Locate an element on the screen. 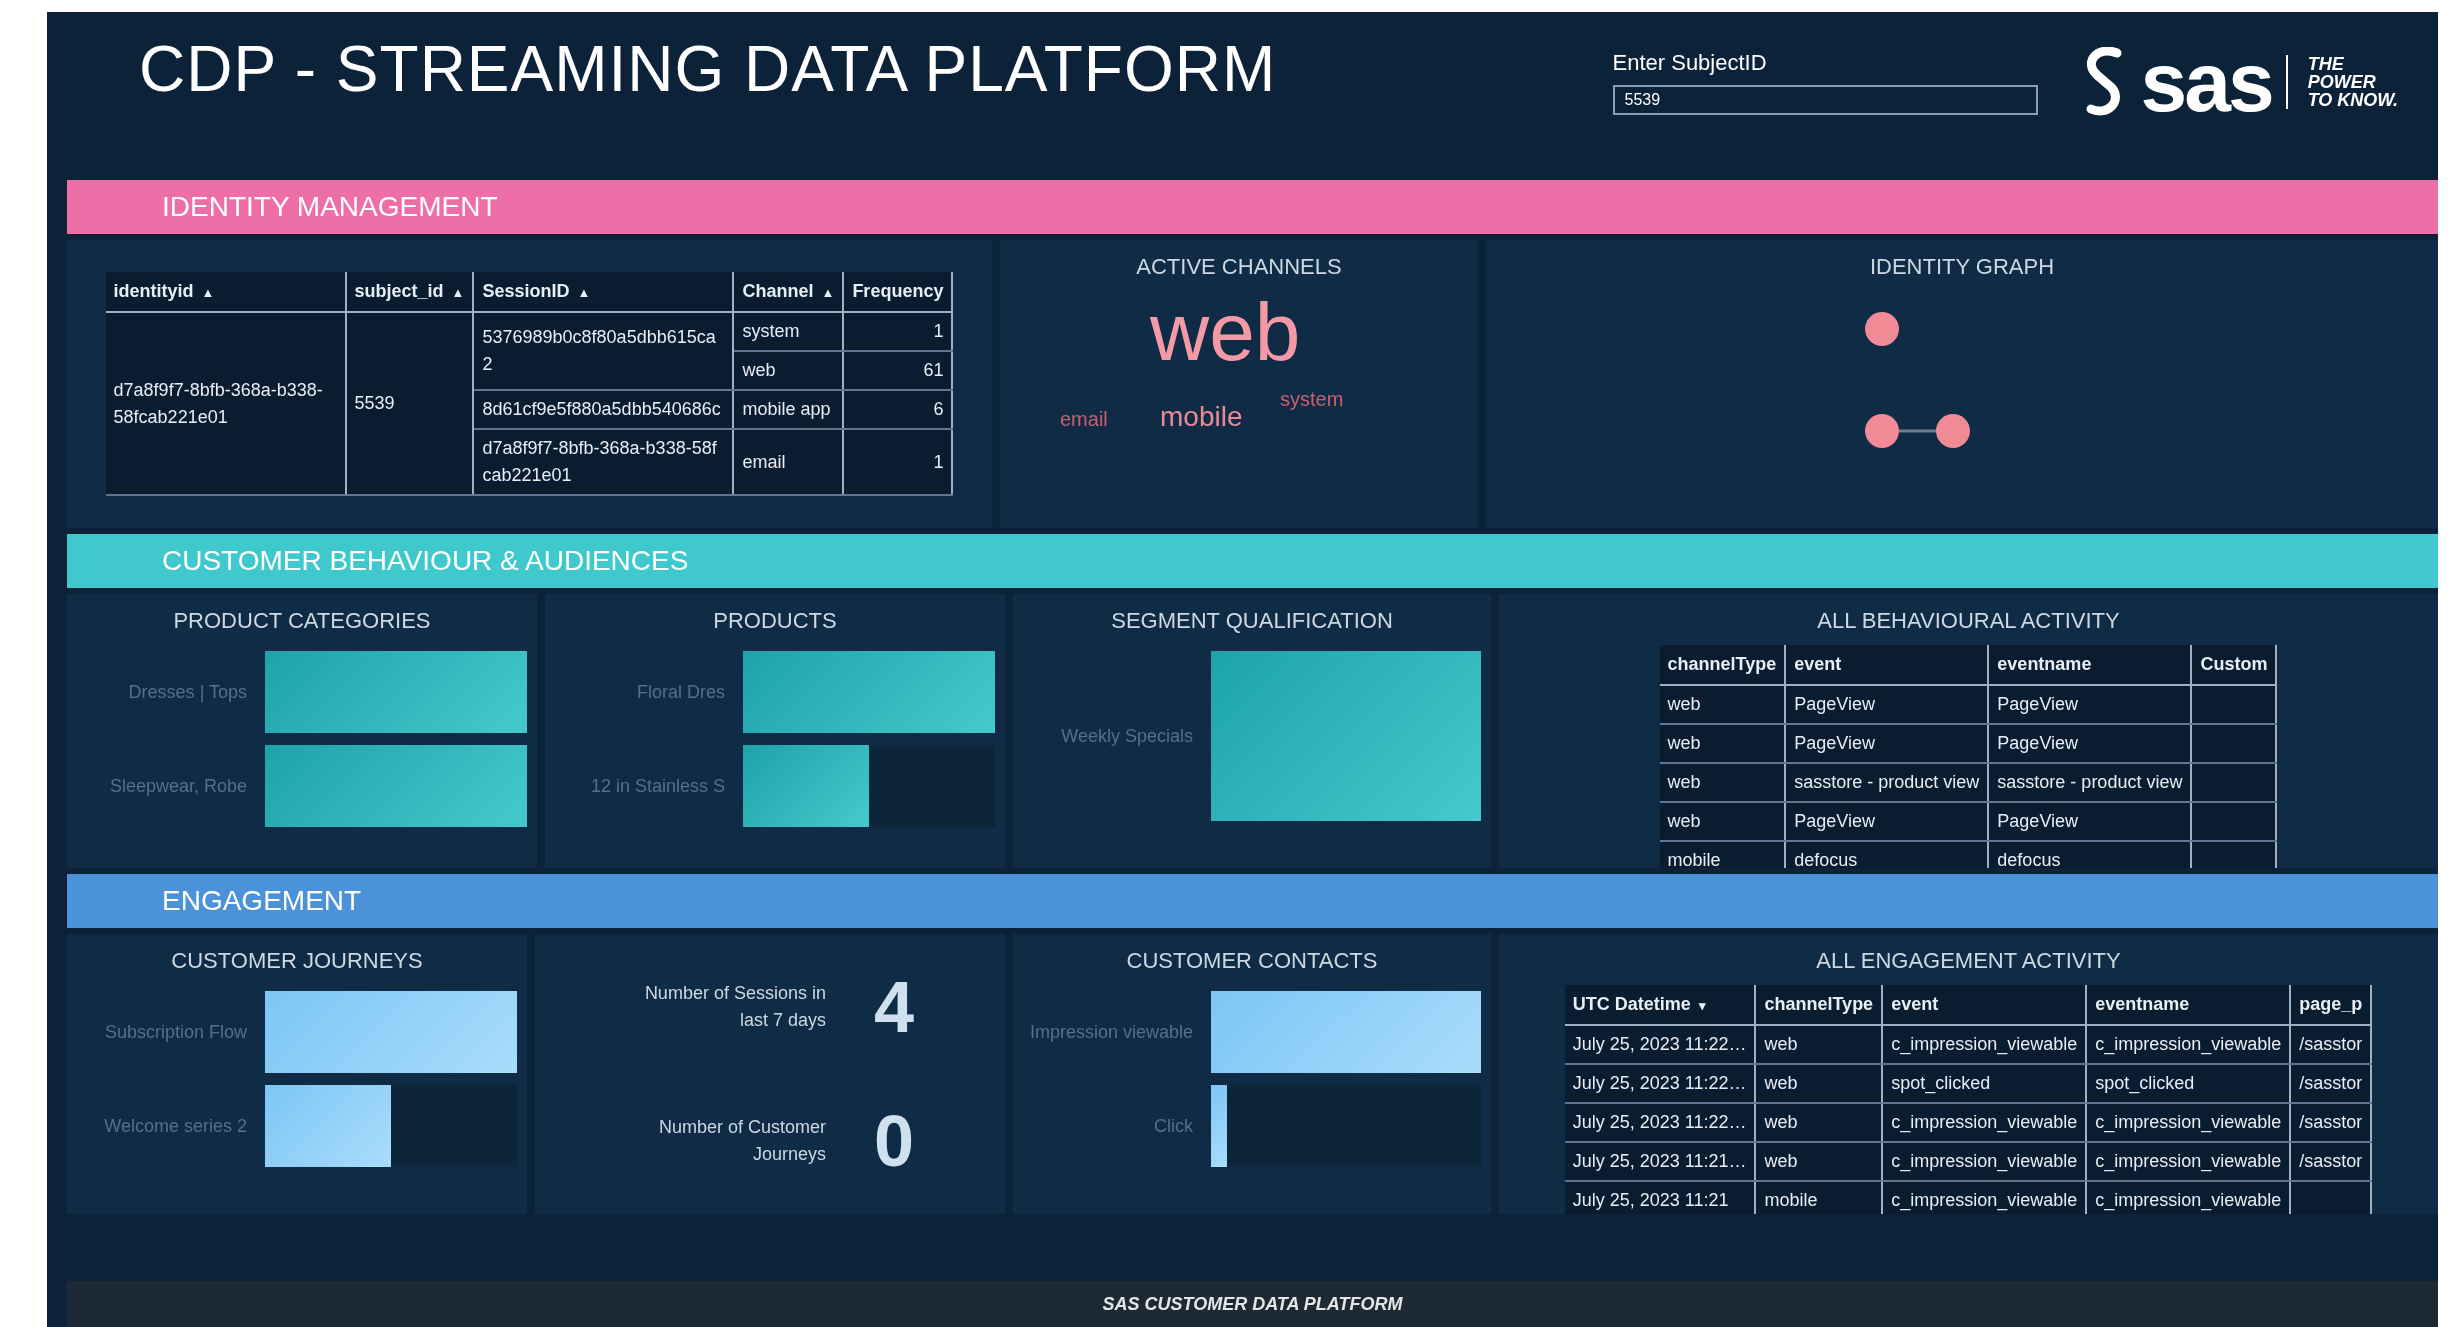  panel-title: CUSTOMER CONTACTS is located at coordinates (1252, 961).